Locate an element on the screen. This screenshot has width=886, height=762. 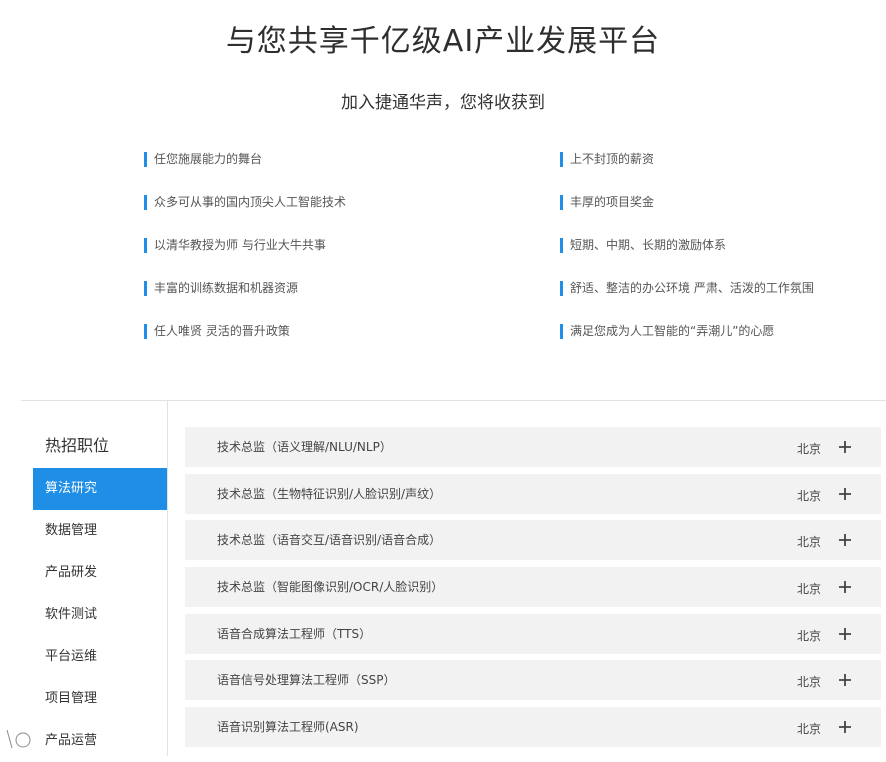
job-row: 技术总监（生物特征识别/人脸识别/声纹） 北京 is located at coordinates (533, 493).